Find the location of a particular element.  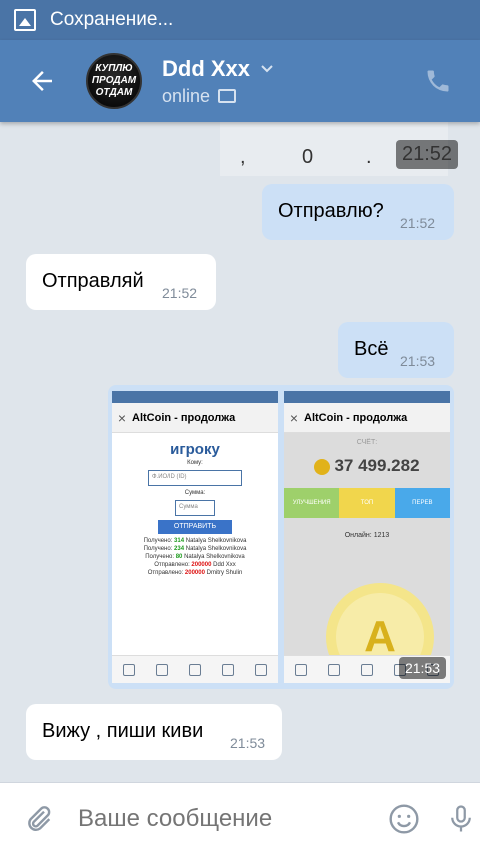

contact-status: online is located at coordinates (186, 95).